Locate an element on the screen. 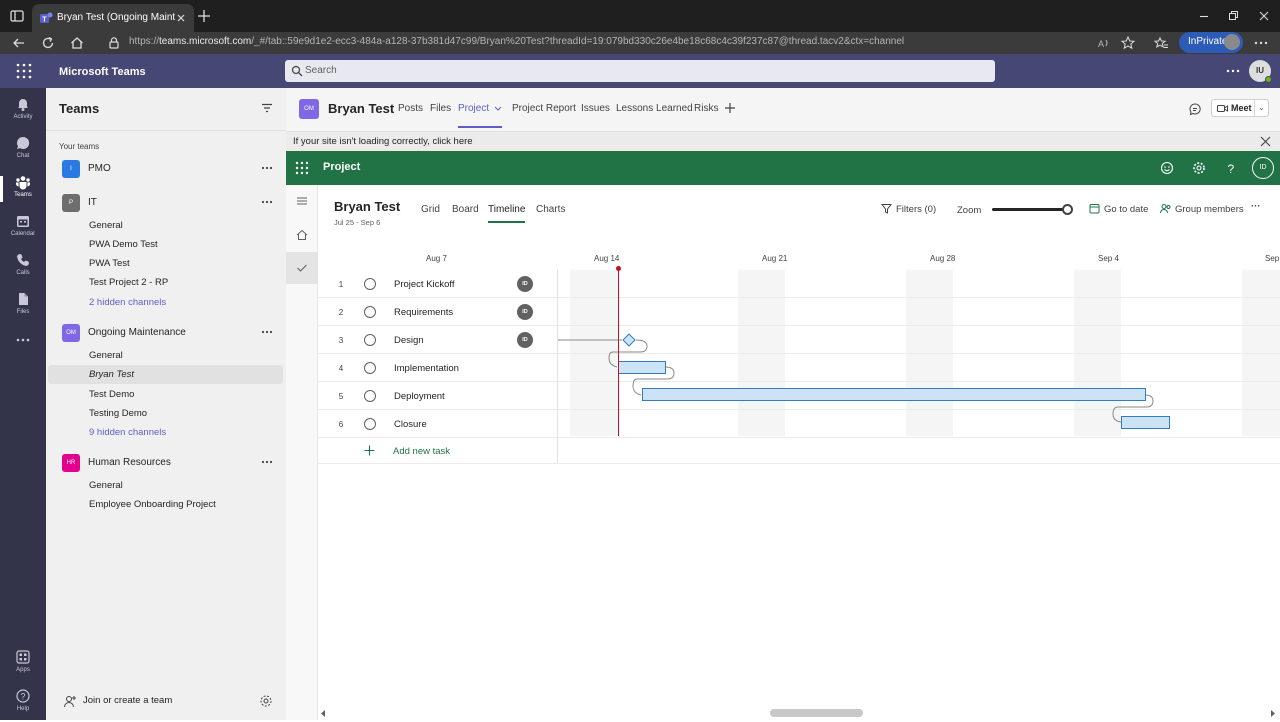  dependency-connectors is located at coordinates (856, 381).